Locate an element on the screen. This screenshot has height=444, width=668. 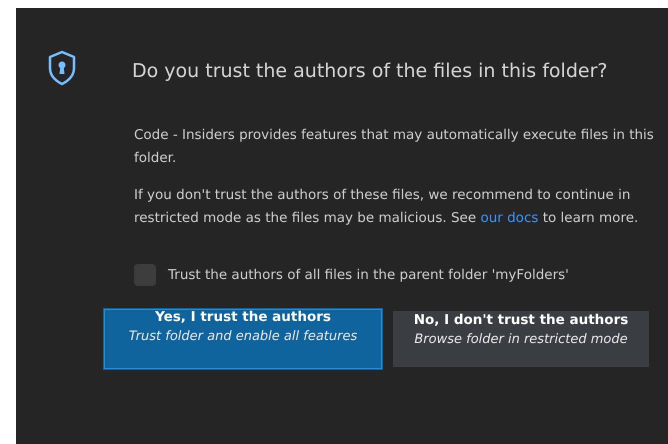
restricted-button: No, I don't trust the authors Browse folder in restricted mode is located at coordinates (521, 339).